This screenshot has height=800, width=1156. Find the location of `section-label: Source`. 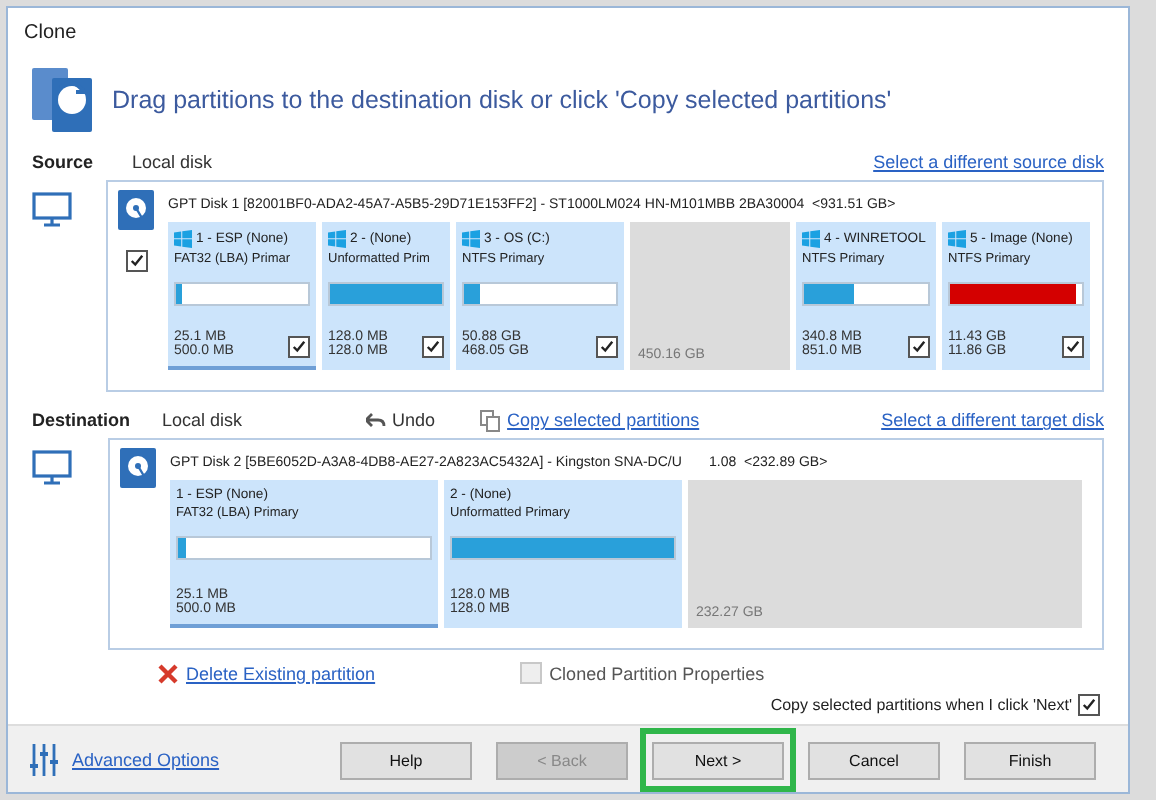

section-label: Source is located at coordinates (64, 162).